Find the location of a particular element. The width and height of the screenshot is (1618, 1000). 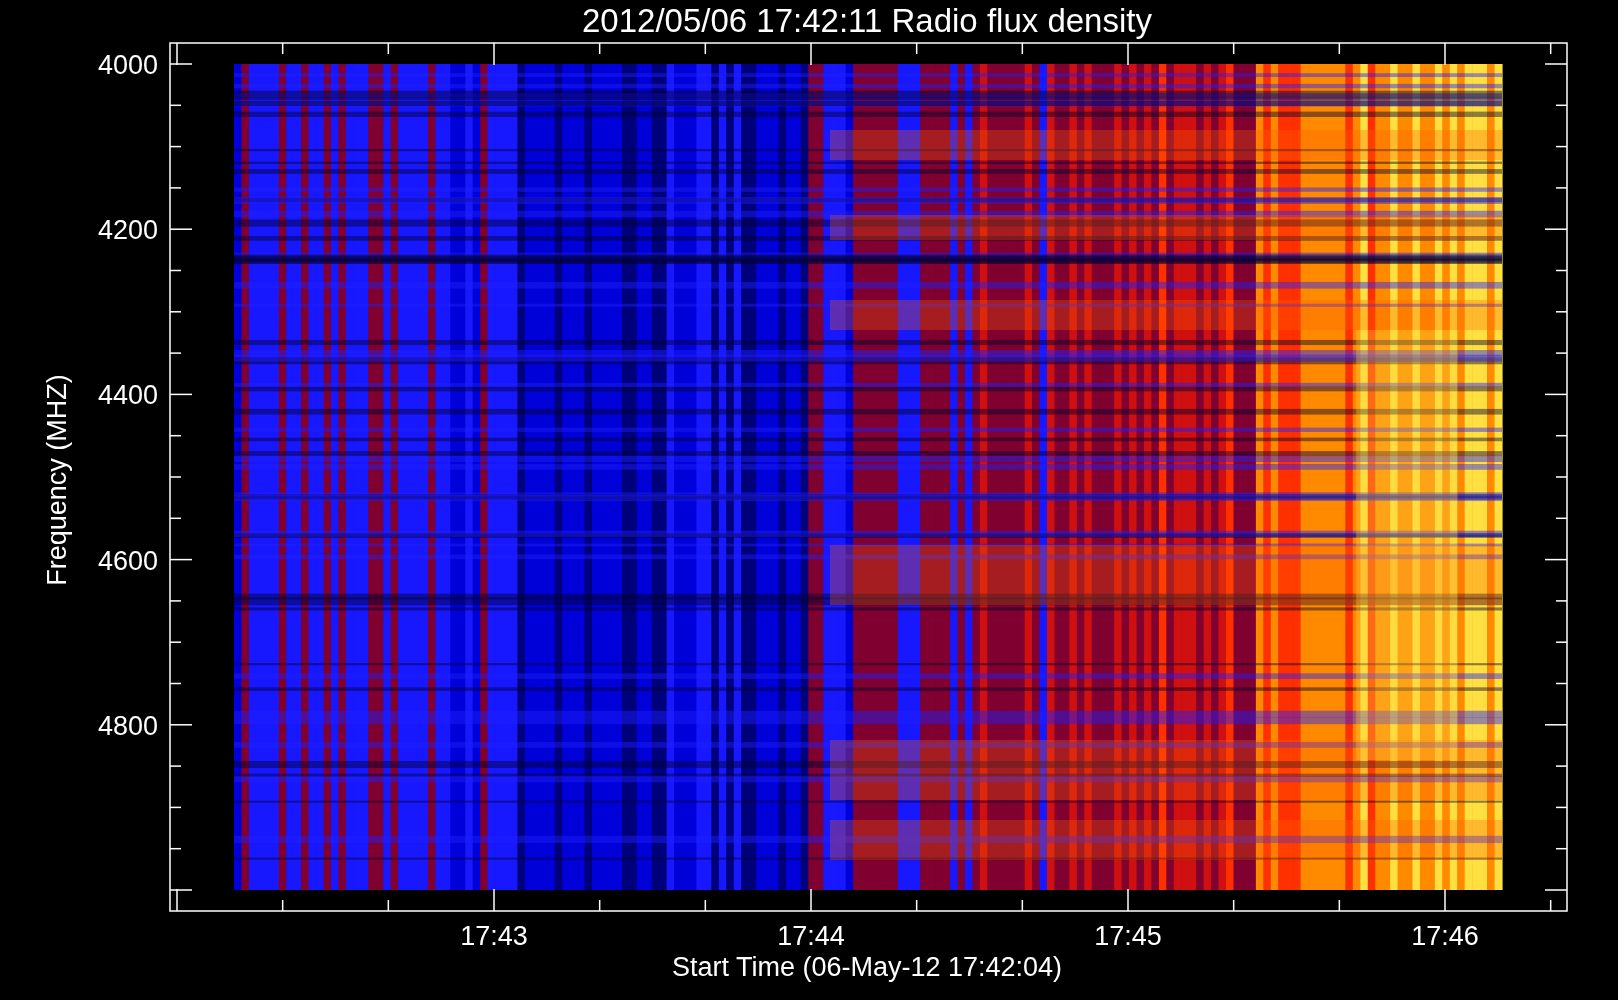

tick-label: 17:46 is located at coordinates (1445, 936).